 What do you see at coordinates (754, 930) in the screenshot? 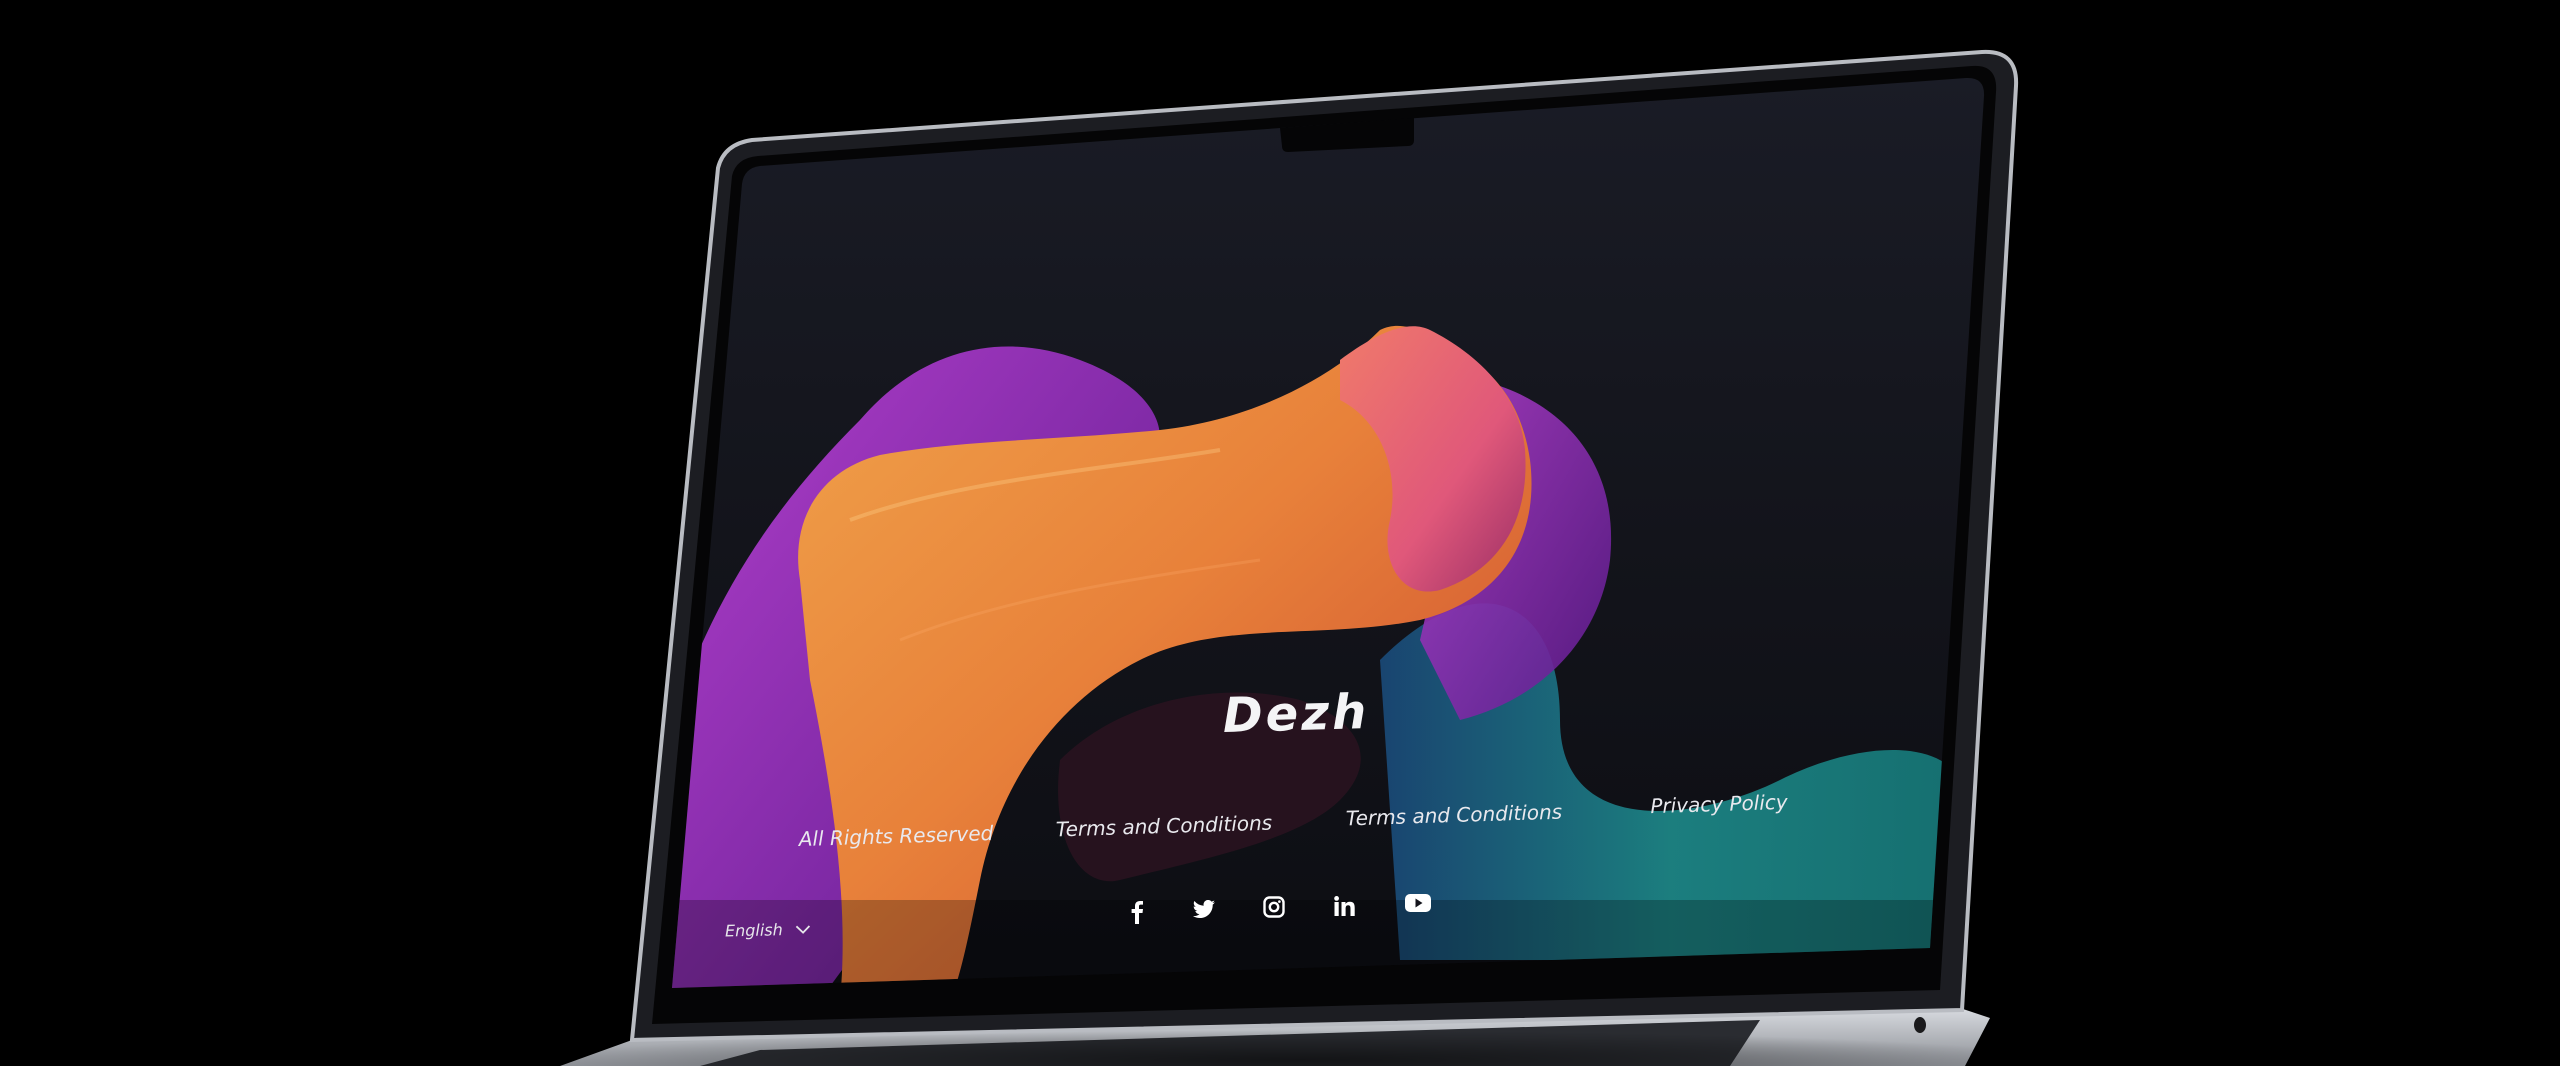
I see `language-label: English` at bounding box center [754, 930].